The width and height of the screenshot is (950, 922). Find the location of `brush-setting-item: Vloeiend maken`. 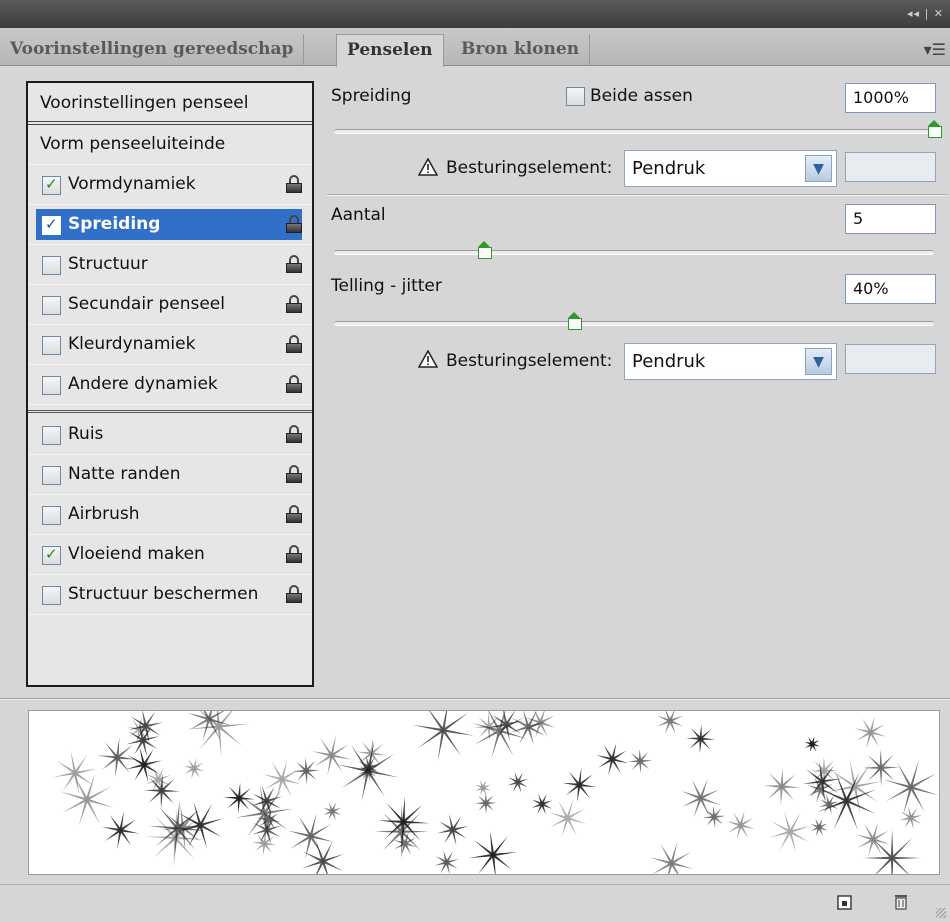

brush-setting-item: Vloeiend maken is located at coordinates (170, 555).